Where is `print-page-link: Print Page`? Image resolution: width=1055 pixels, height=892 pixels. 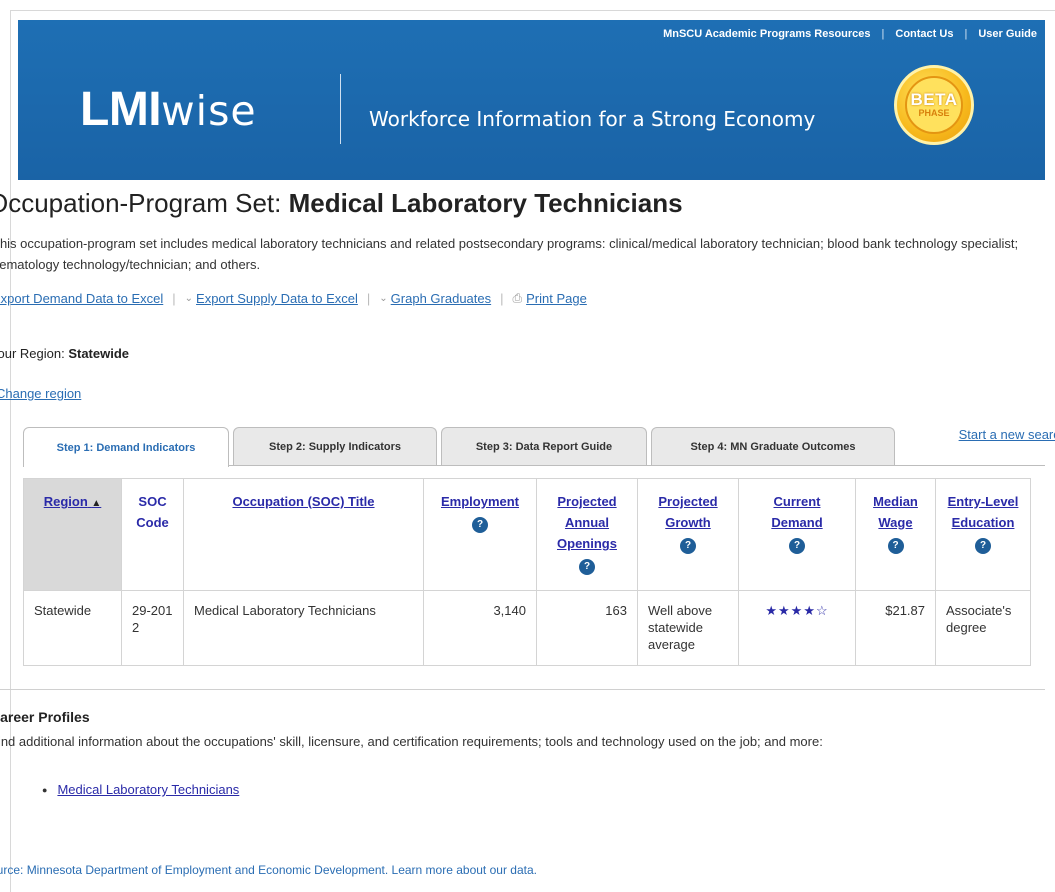
print-page-link: Print Page is located at coordinates (556, 298).